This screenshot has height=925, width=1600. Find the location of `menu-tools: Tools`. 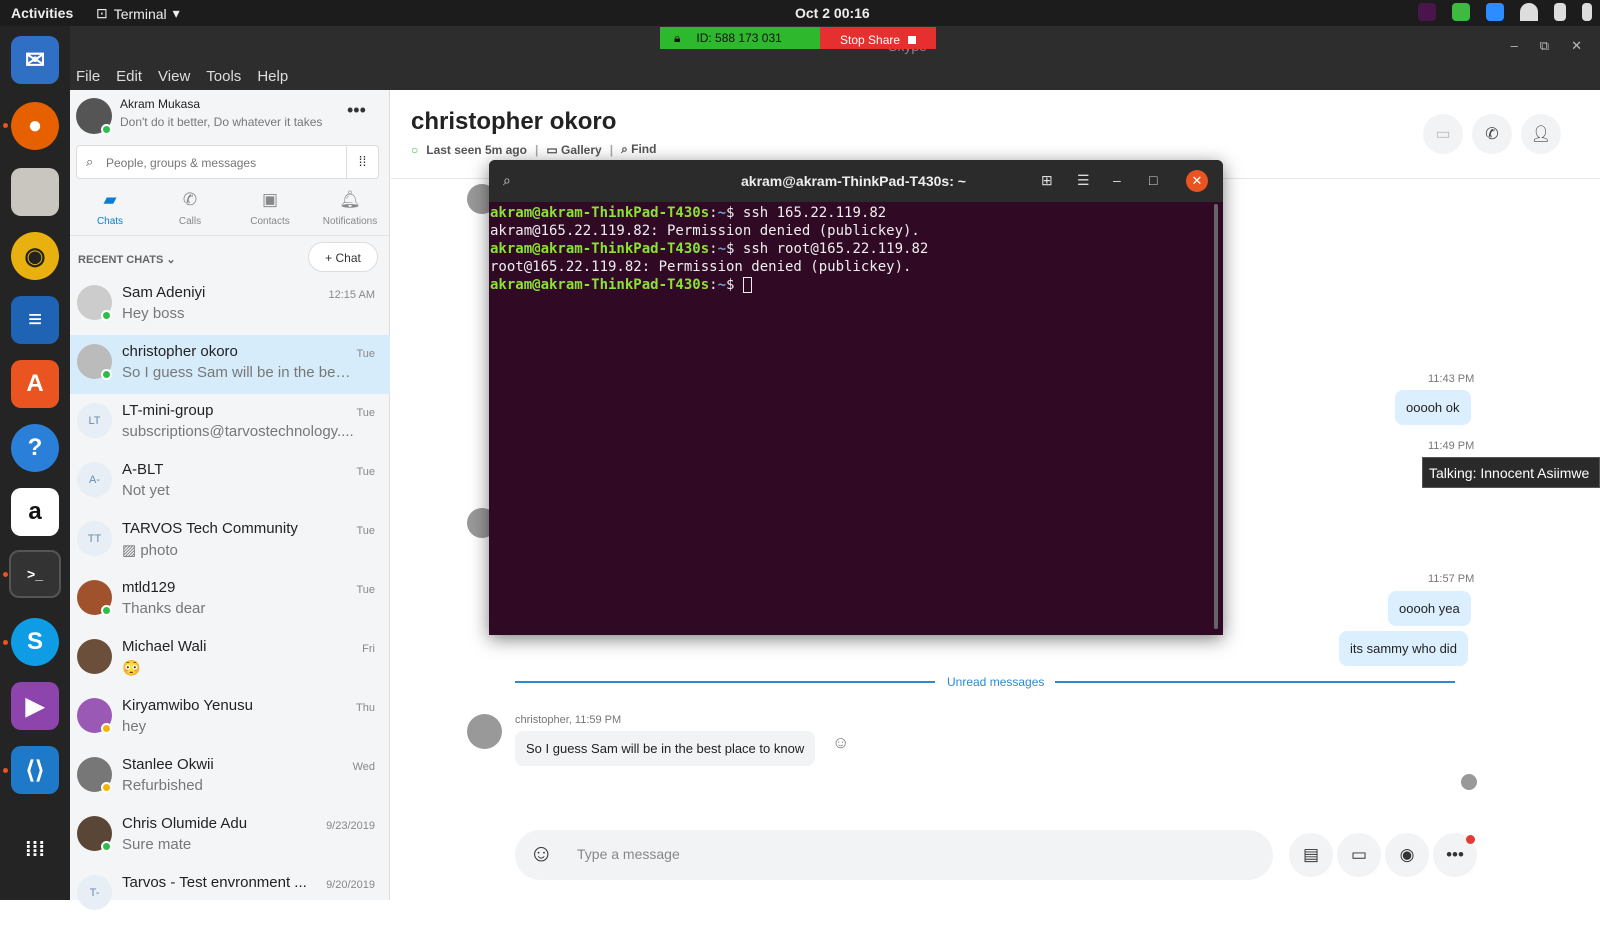

menu-tools: Tools is located at coordinates (223, 79).